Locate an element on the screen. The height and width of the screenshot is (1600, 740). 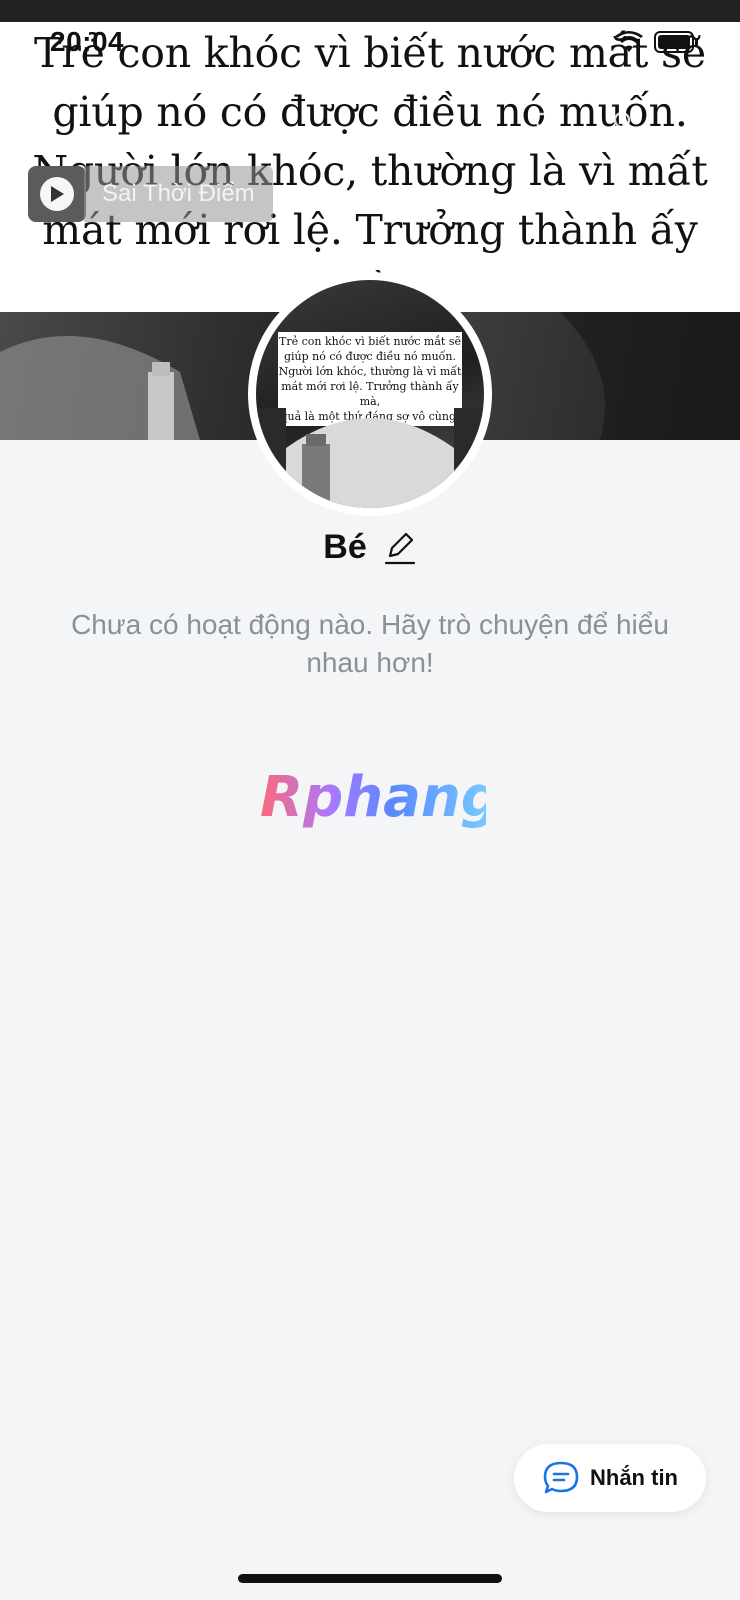
music-thumbnail is located at coordinates (57, 194).